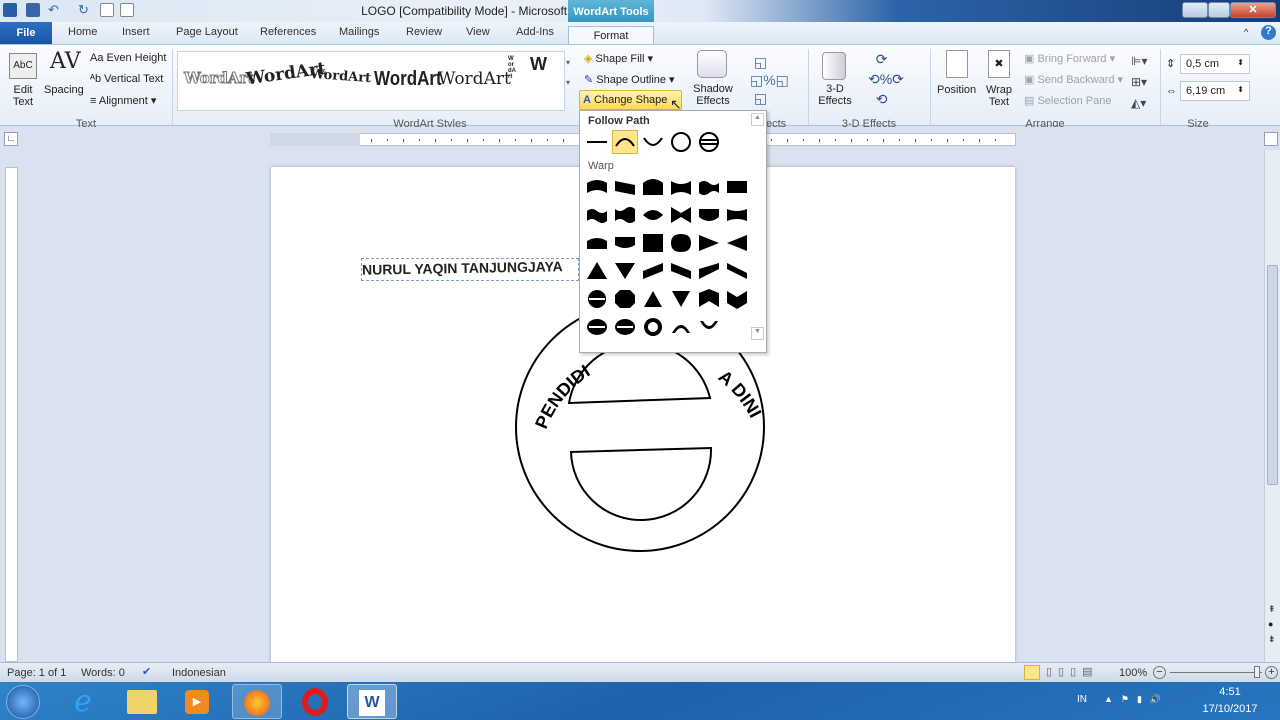 The image size is (1280, 720). What do you see at coordinates (199, 673) in the screenshot?
I see `language: Indonesian` at bounding box center [199, 673].